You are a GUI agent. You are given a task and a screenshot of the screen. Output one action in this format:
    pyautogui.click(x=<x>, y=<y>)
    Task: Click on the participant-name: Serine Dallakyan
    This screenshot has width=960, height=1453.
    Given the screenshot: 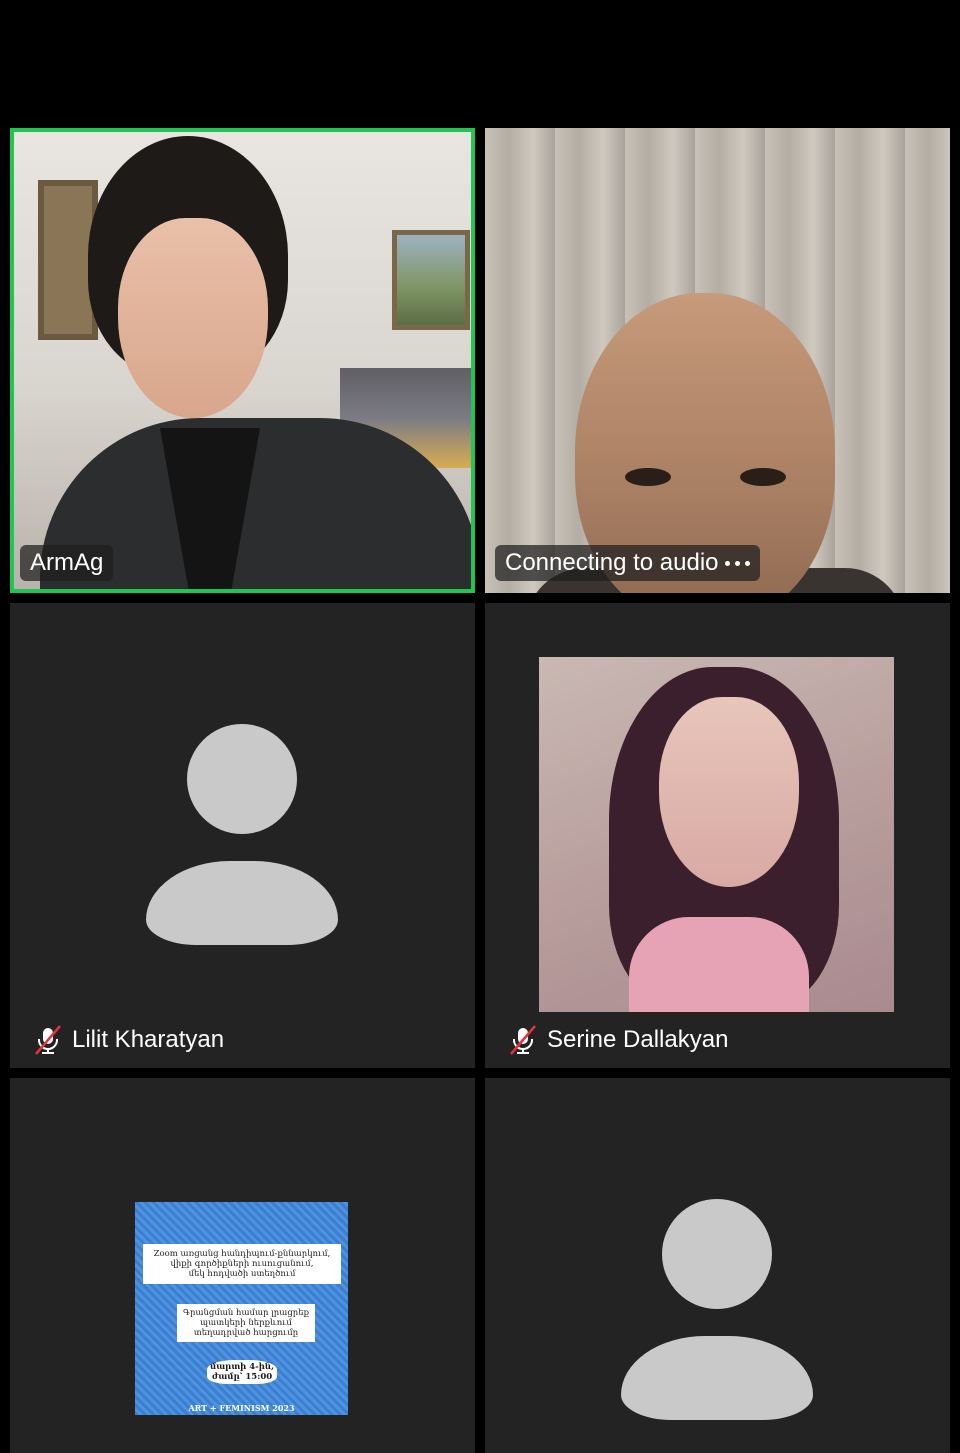 What is the action you would take?
    pyautogui.click(x=638, y=1039)
    